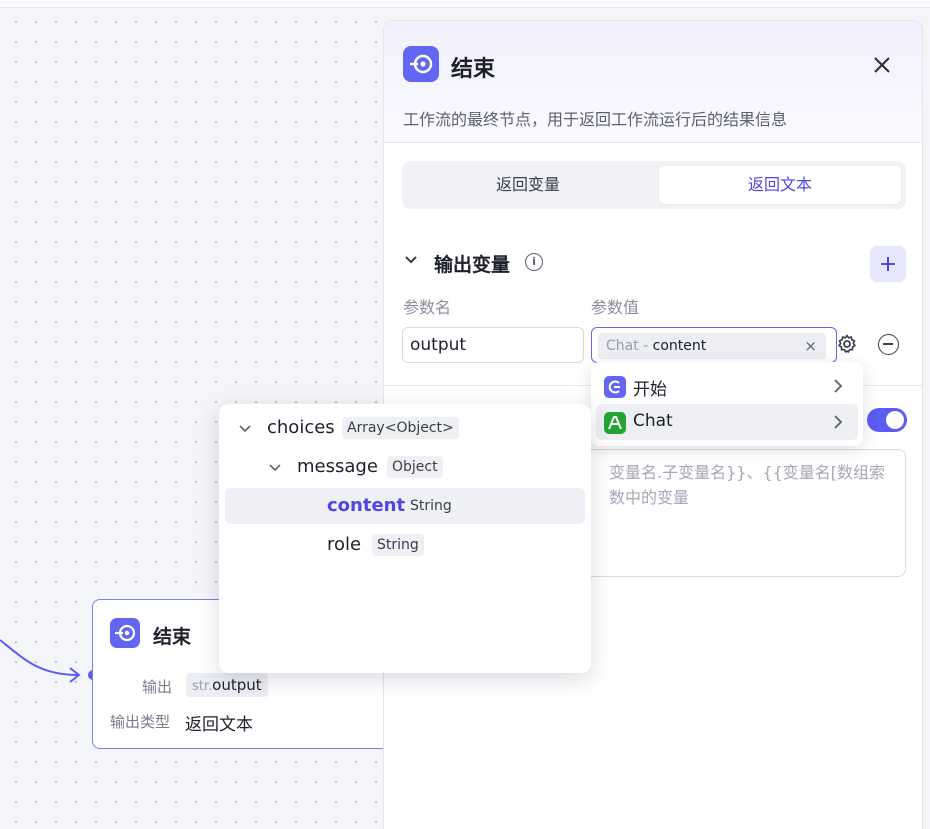 This screenshot has width=930, height=829. What do you see at coordinates (847, 346) in the screenshot?
I see `gear-icon` at bounding box center [847, 346].